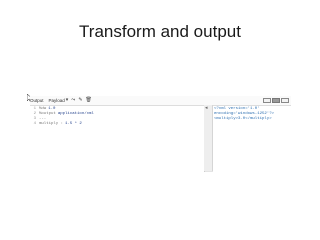 Image resolution: width=320 pixels, height=240 pixels. I want to click on pencil-icon: ✎, so click(80, 100).